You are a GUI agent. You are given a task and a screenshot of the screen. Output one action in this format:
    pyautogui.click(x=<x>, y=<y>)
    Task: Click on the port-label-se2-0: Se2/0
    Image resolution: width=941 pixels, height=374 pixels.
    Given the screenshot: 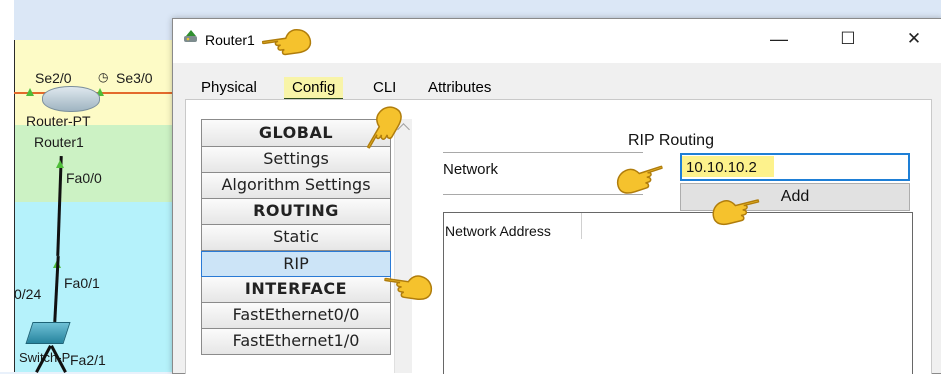 What is the action you would take?
    pyautogui.click(x=53, y=78)
    